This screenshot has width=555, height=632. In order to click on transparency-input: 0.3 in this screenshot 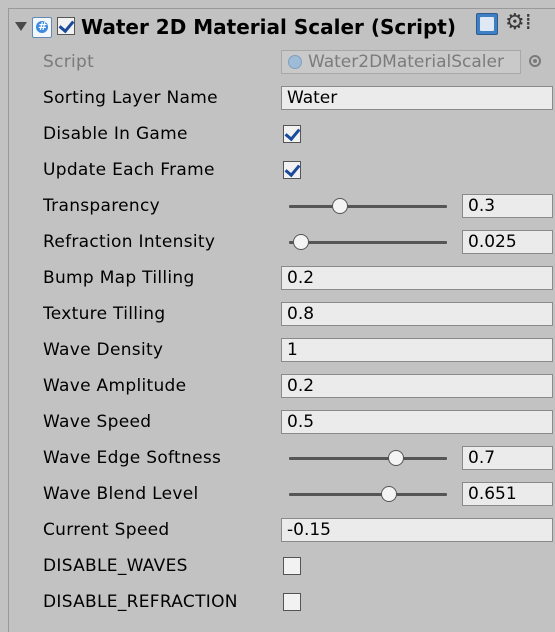, I will do `click(507, 206)`.